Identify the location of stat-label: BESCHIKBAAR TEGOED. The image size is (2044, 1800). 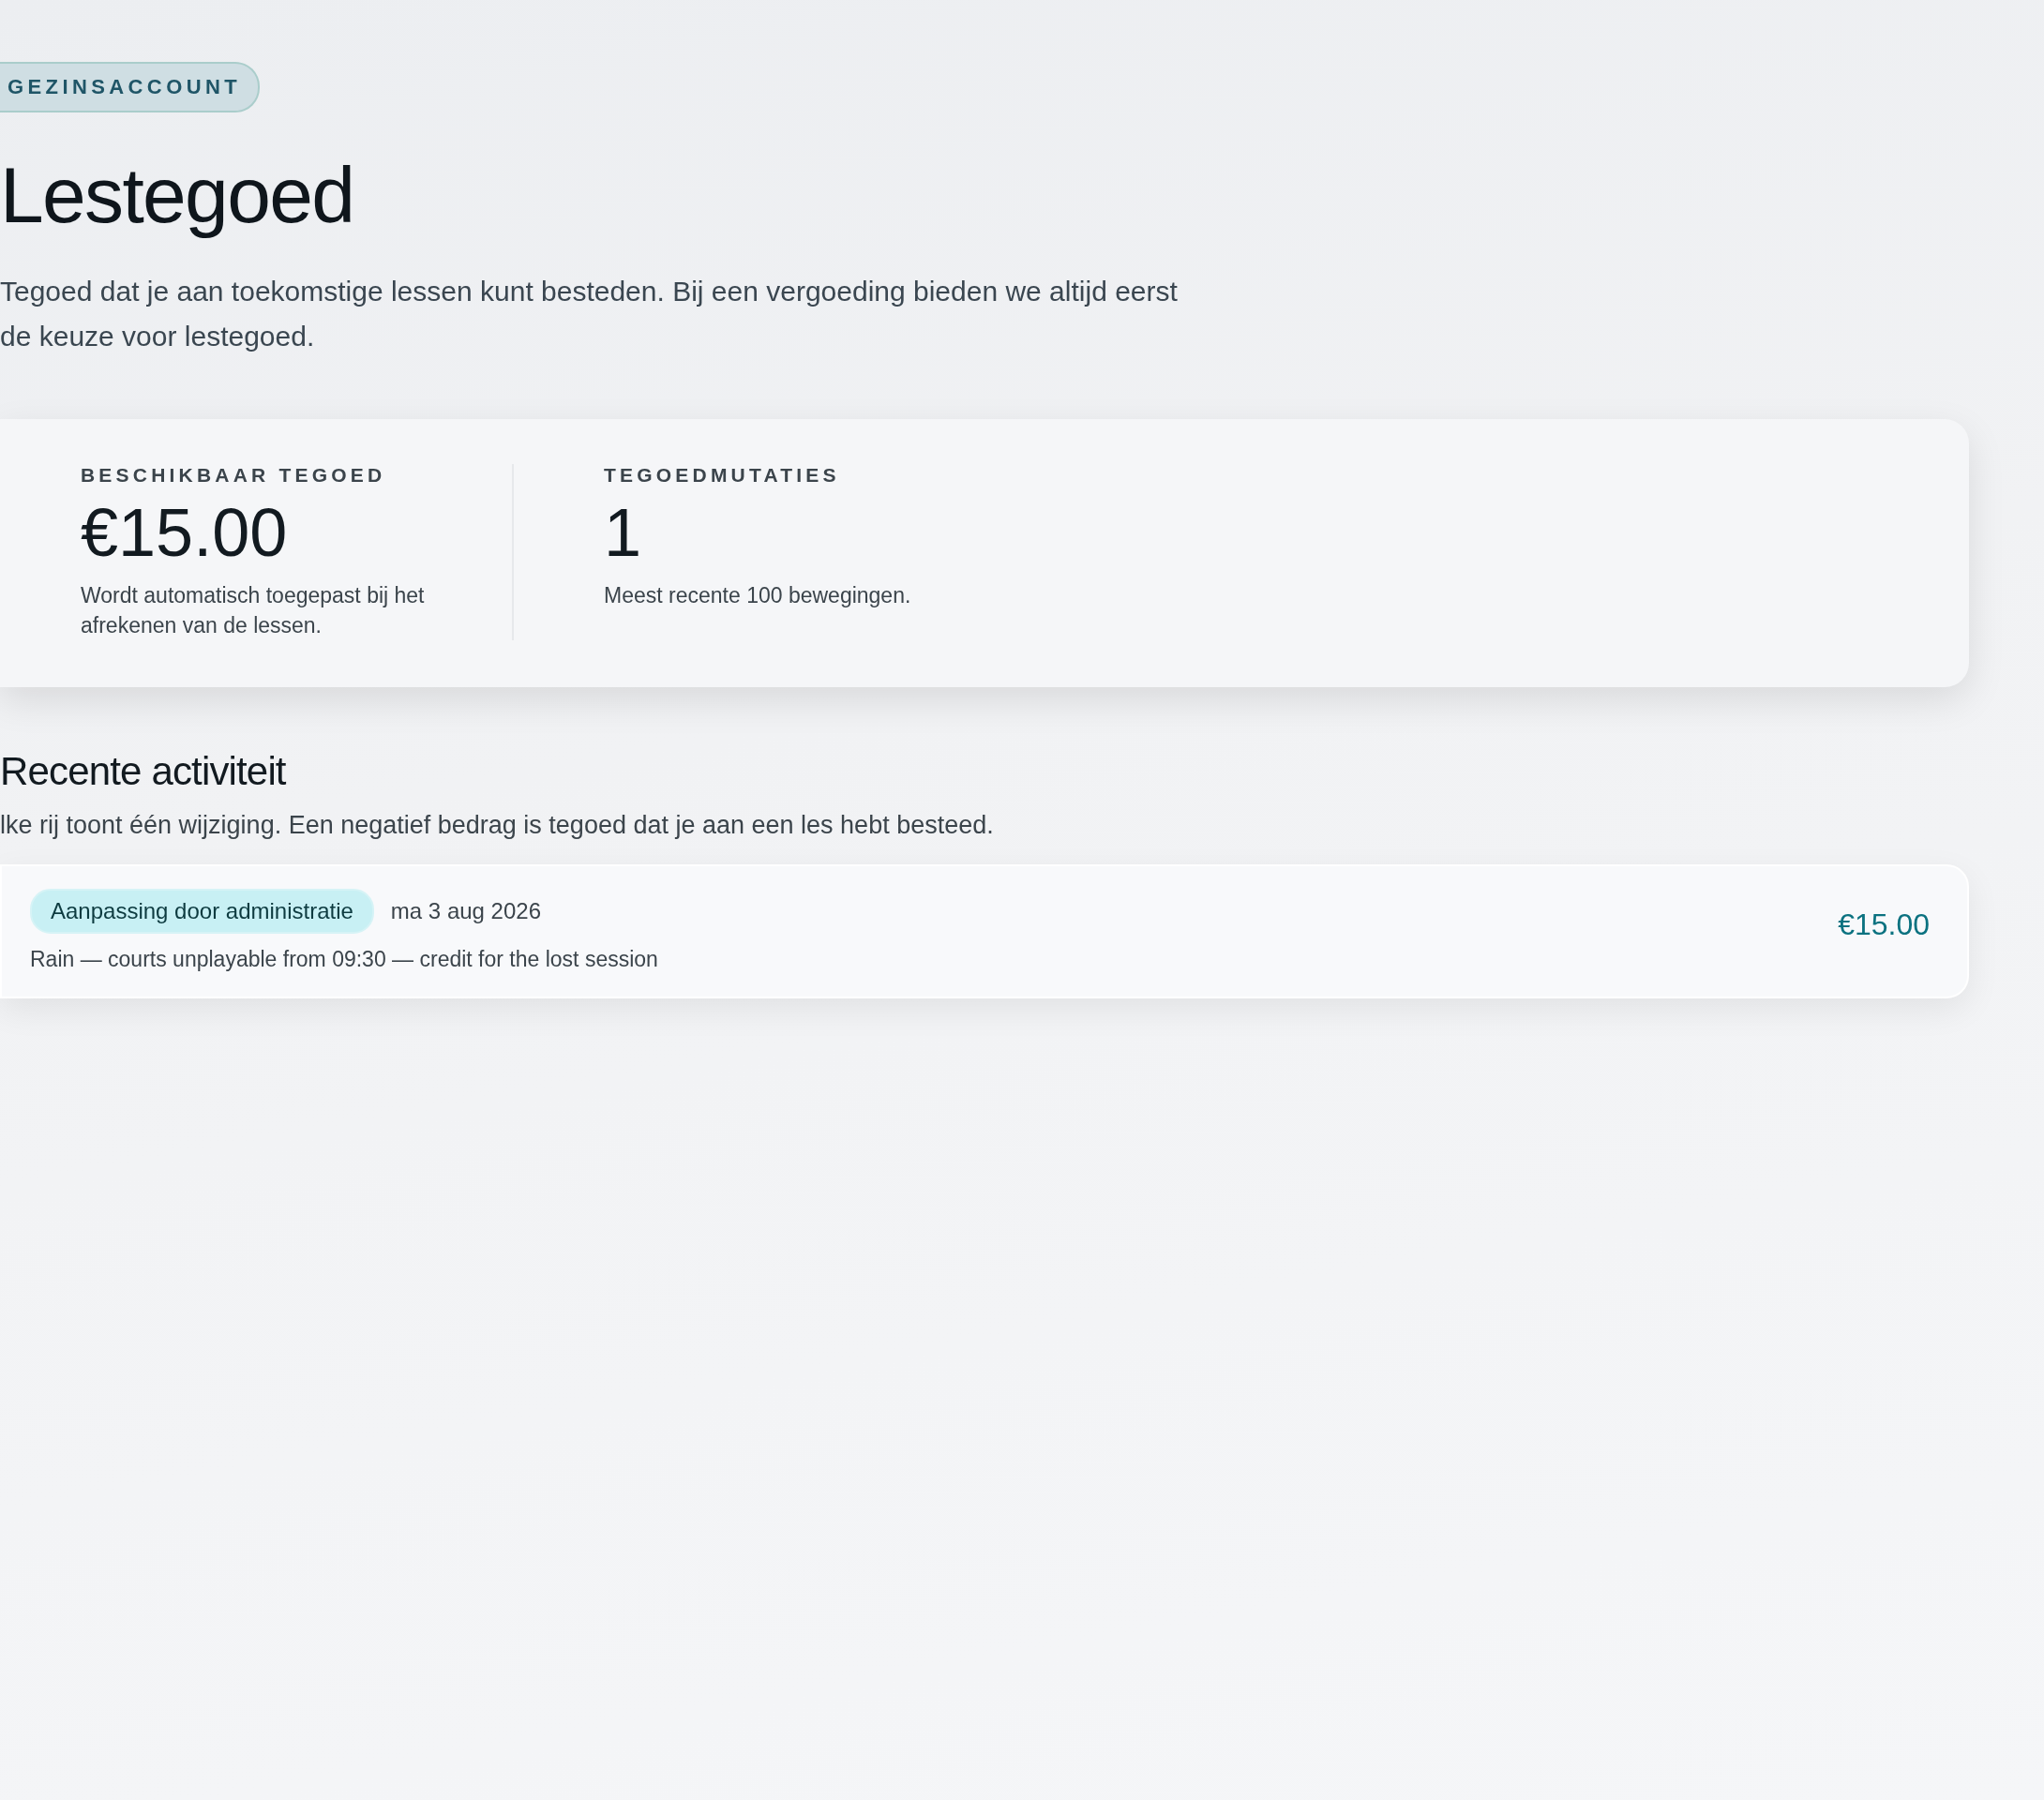
(234, 475).